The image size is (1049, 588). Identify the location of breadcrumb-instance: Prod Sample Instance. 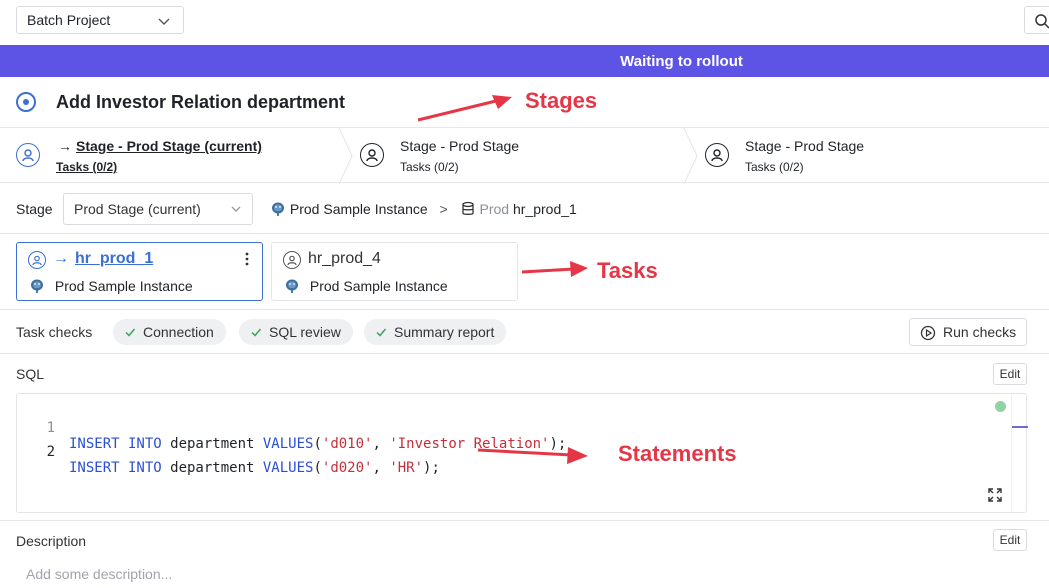
(359, 209).